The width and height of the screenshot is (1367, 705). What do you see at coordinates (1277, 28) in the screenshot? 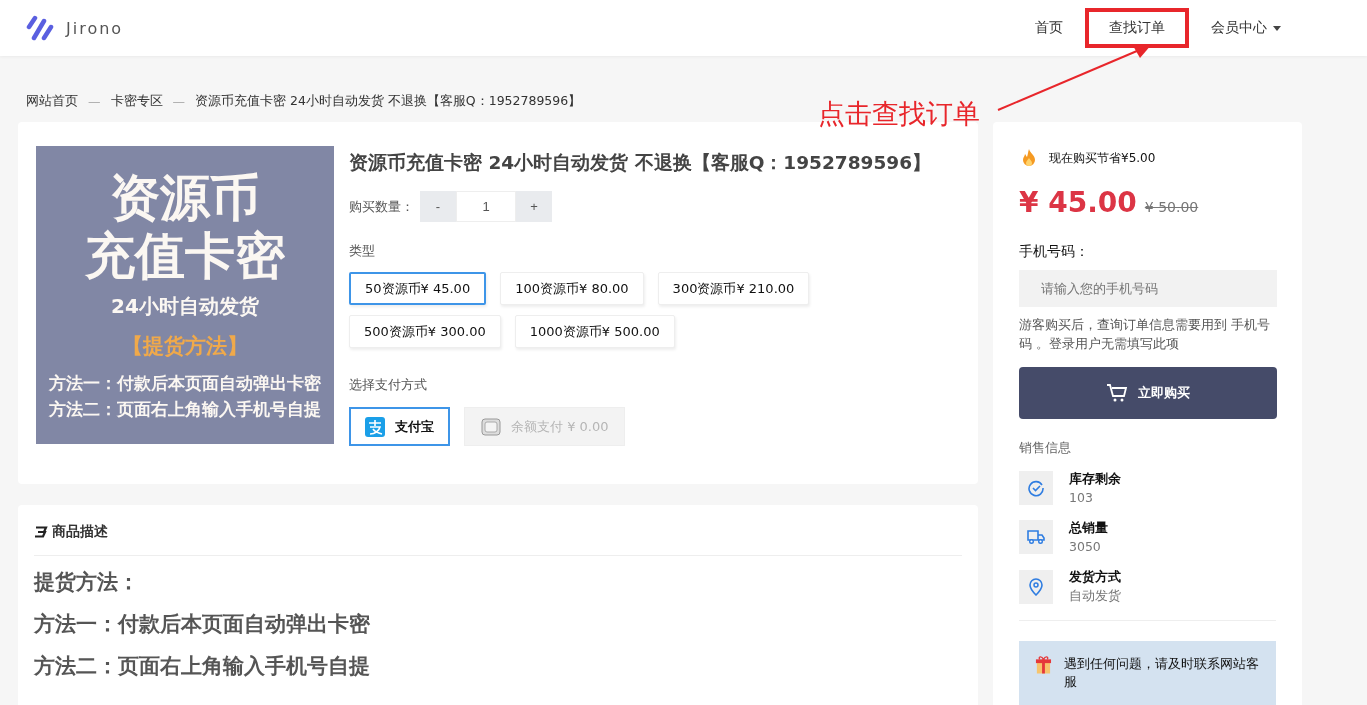
I see `caret-icon` at bounding box center [1277, 28].